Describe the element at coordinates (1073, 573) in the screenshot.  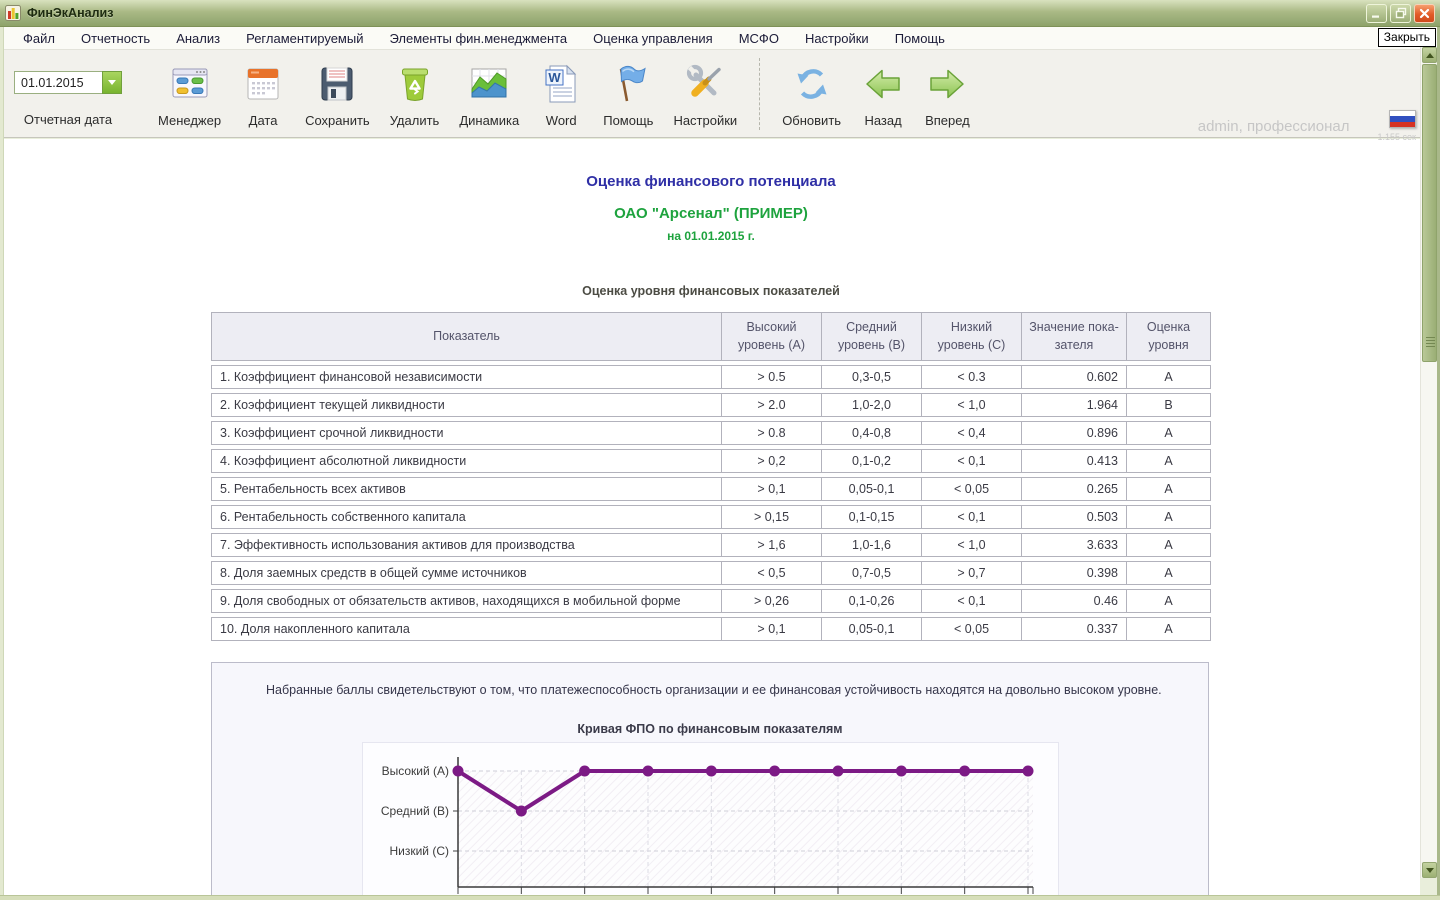
I see `indicator-value: 0.398` at that location.